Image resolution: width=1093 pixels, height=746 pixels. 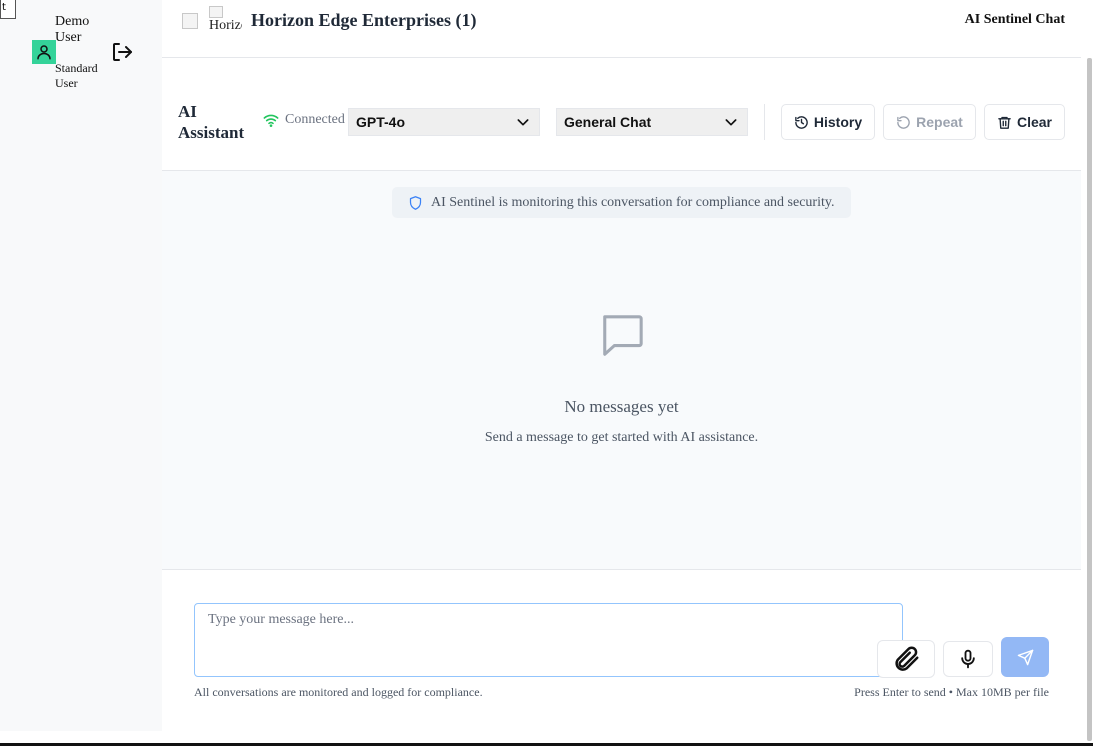 What do you see at coordinates (764, 122) in the screenshot?
I see `toolbar-divider` at bounding box center [764, 122].